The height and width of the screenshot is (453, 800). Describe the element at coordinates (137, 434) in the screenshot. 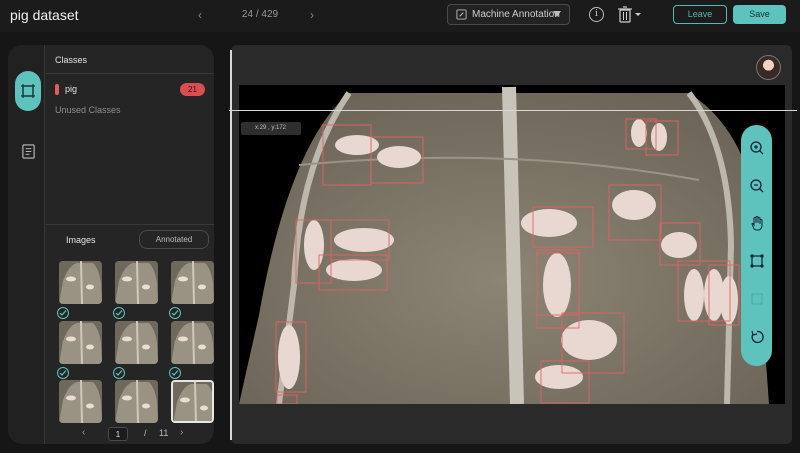

I see `pagination: ‹ / 11 ›` at that location.